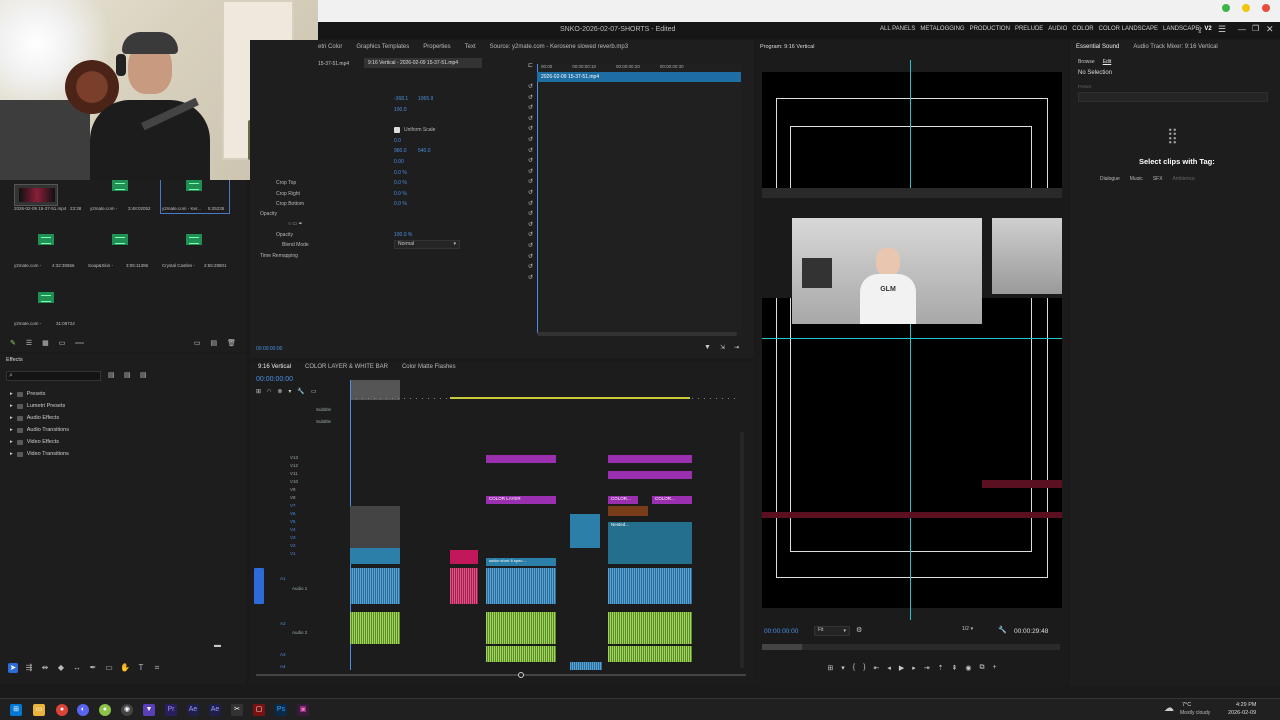 The height and width of the screenshot is (720, 1280). I want to click on fit-select: Fit ▾, so click(832, 631).